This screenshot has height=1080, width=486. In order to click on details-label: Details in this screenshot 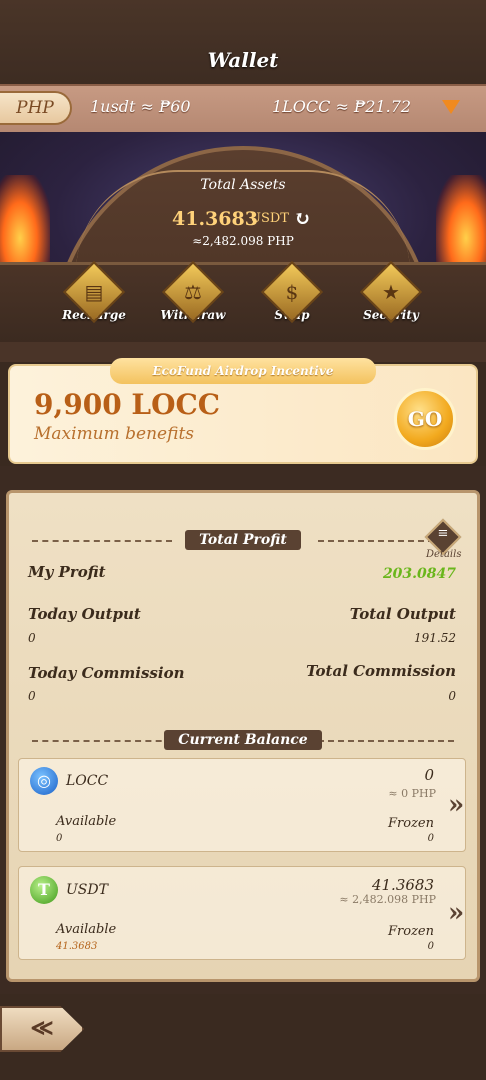, I will do `click(443, 554)`.